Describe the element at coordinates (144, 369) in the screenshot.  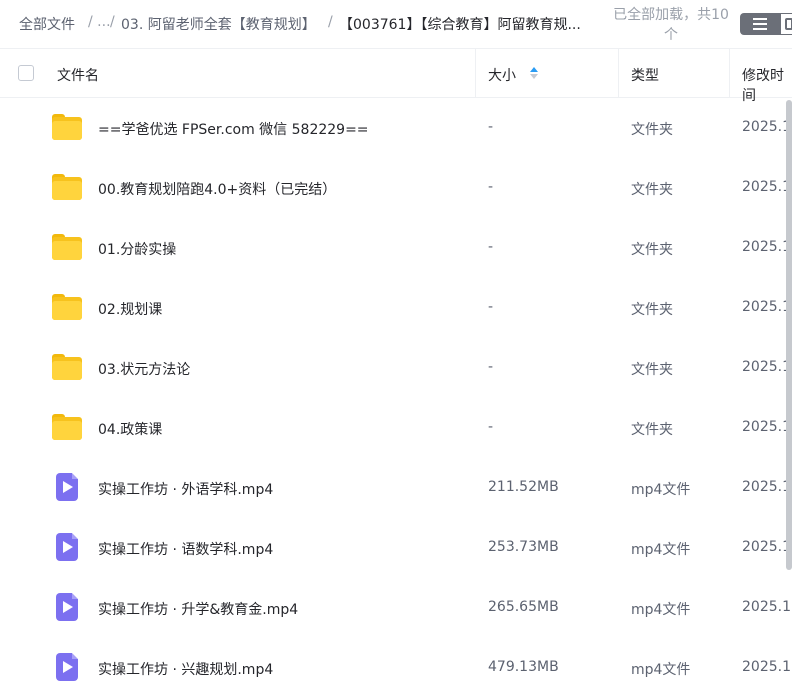
I see `file-name: 03.状元方法论` at that location.